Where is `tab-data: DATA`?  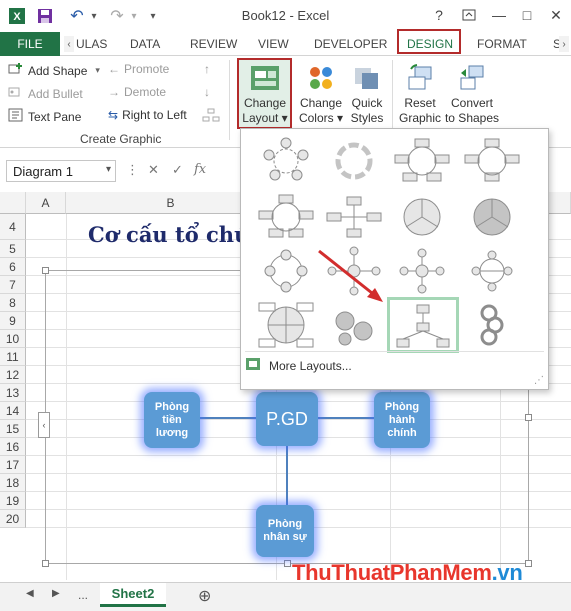
tab-data: DATA is located at coordinates (145, 44).